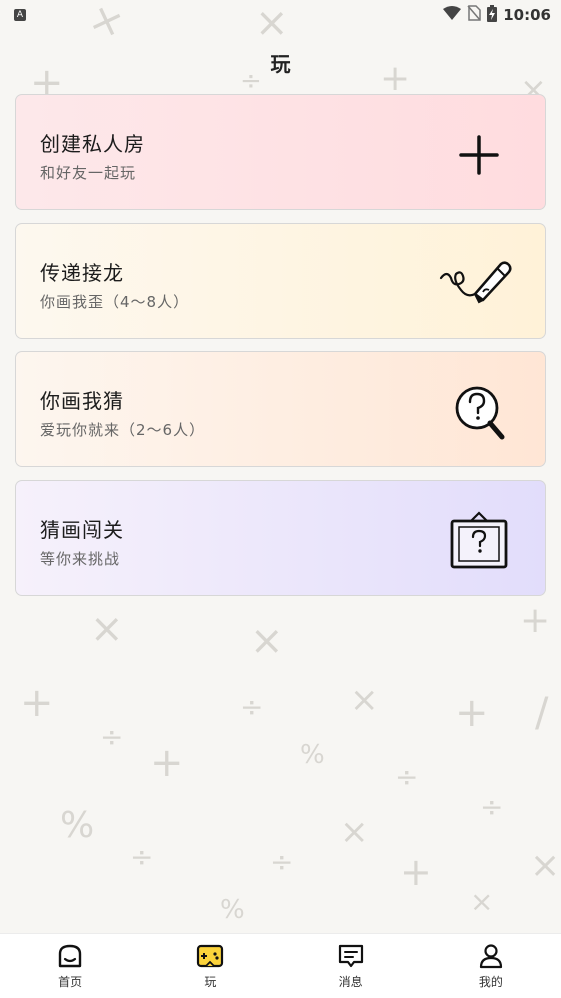  I want to click on card-title: 传递接龙, so click(82, 273).